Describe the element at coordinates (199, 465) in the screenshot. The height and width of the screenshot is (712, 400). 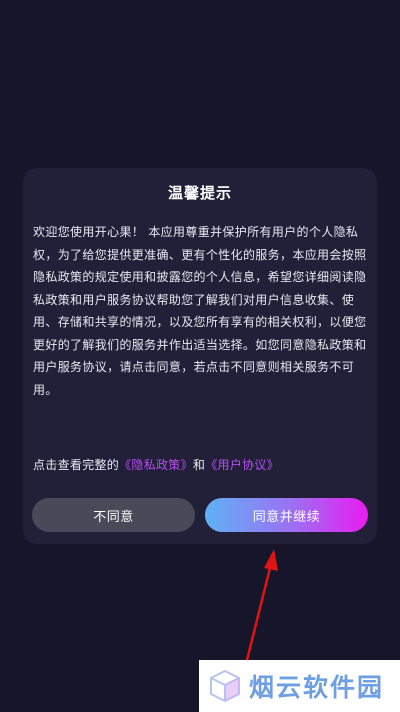
I see `policy-links-and: 和` at that location.